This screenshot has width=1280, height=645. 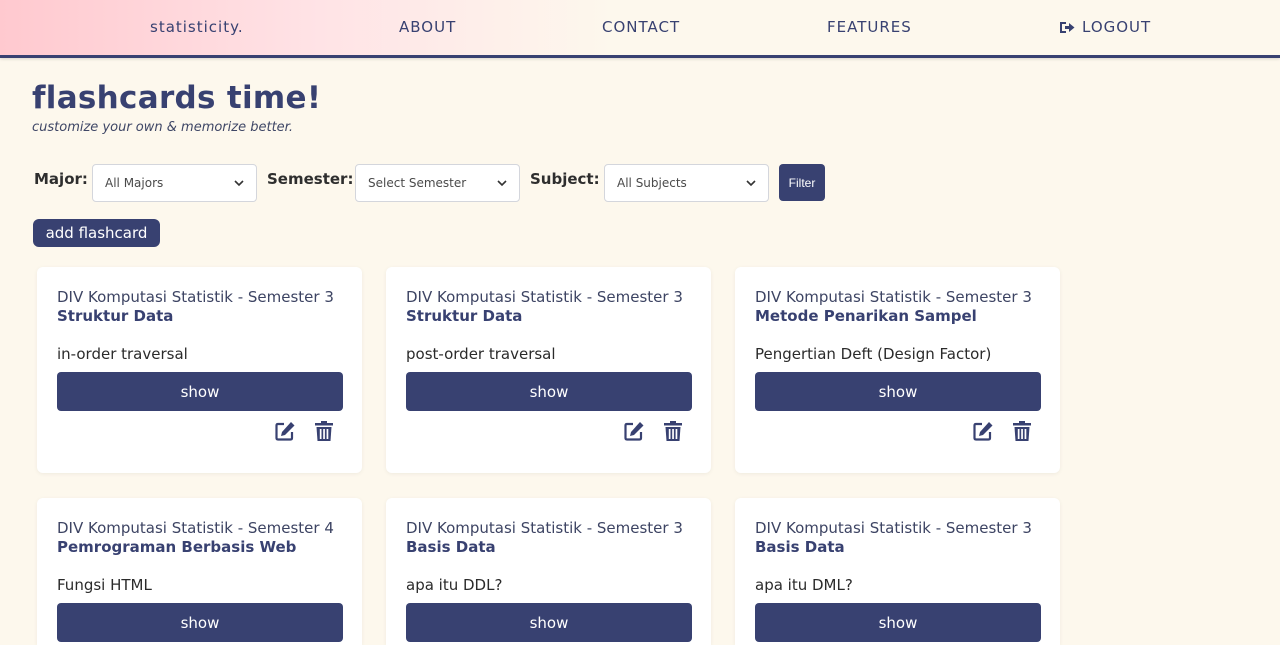 I want to click on card-subject: Pemrograman Berbasis Web, so click(x=177, y=547).